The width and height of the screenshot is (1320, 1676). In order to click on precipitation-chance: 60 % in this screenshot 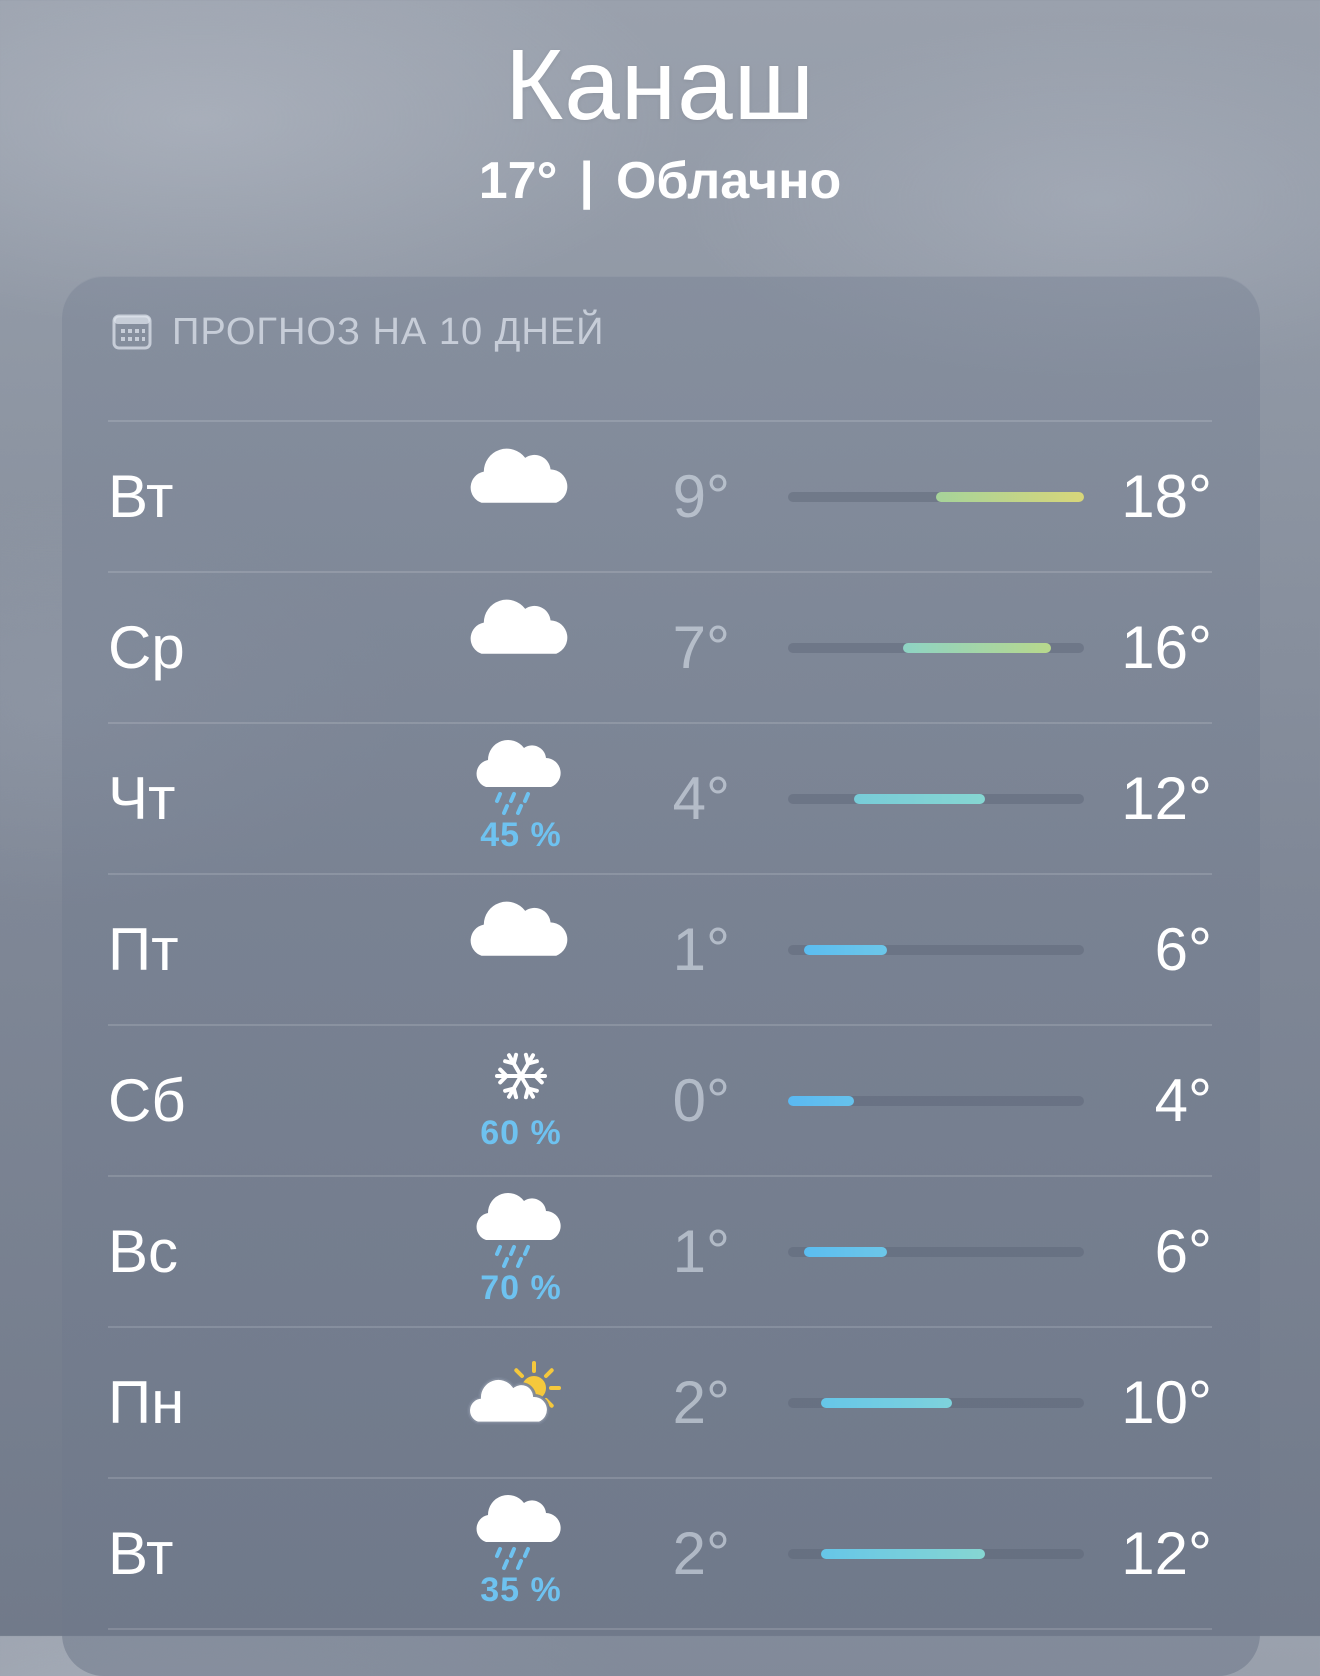, I will do `click(521, 1133)`.